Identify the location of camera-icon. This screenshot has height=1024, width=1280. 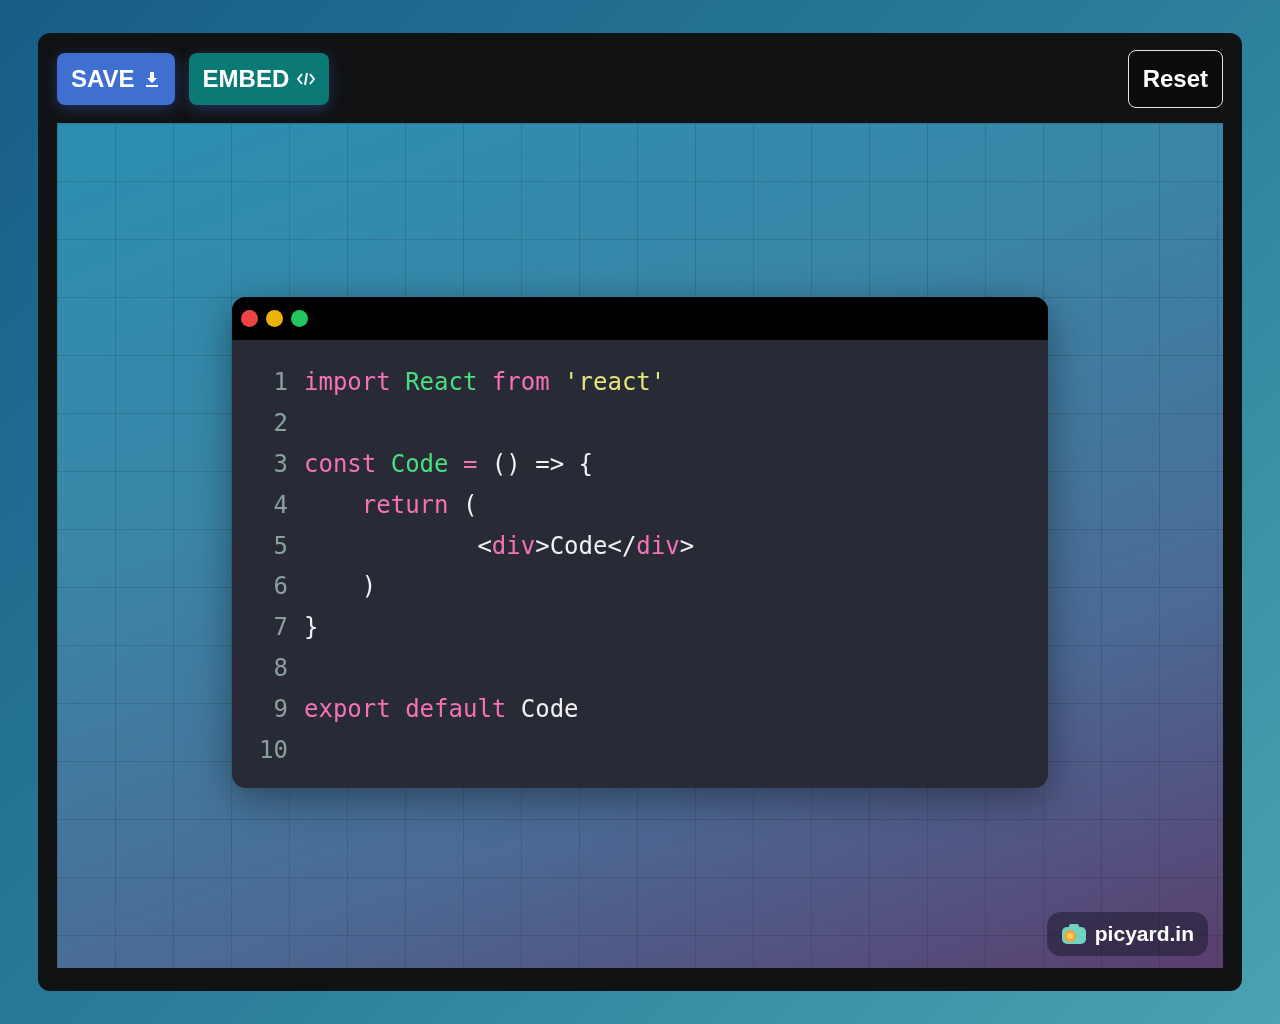
(1073, 934).